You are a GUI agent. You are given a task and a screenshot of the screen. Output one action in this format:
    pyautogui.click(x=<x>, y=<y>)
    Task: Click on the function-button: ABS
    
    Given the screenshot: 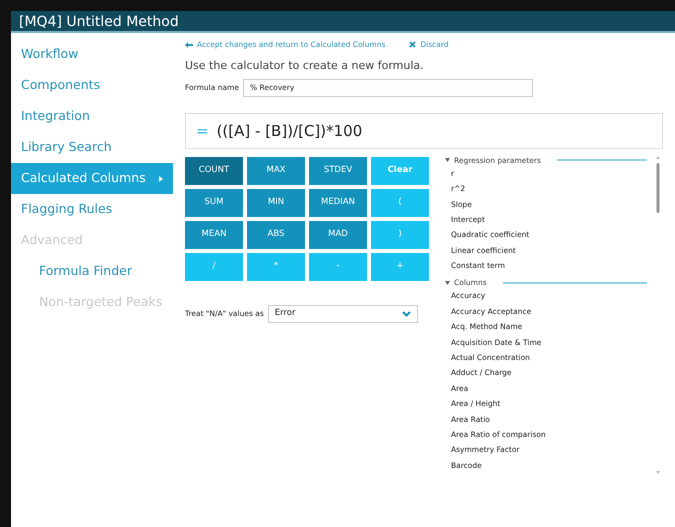 What is the action you would take?
    pyautogui.click(x=276, y=234)
    